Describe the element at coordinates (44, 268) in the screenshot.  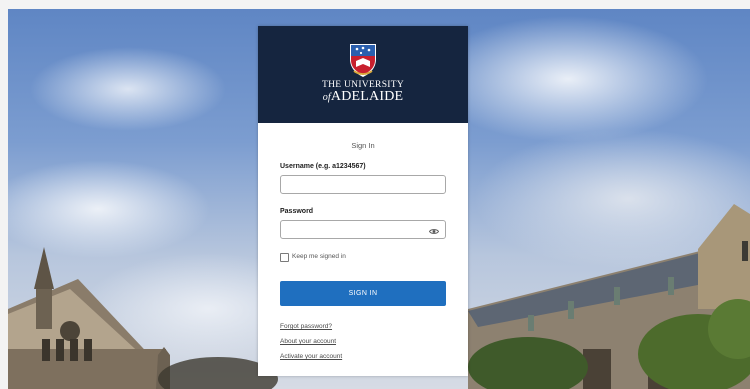
I see `left-spire` at that location.